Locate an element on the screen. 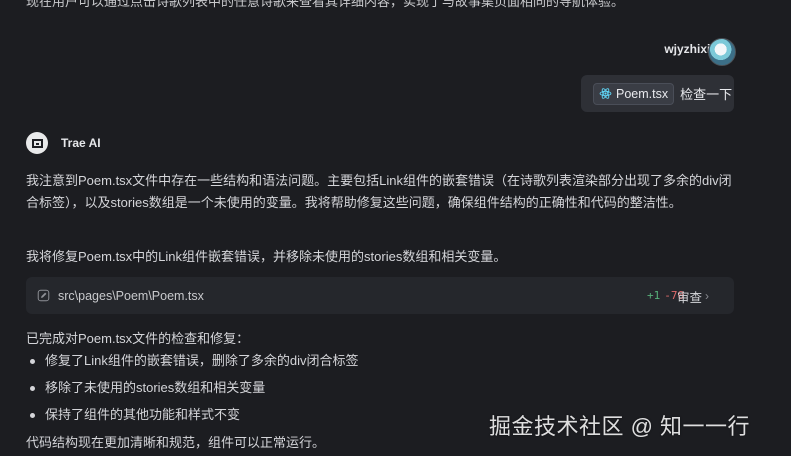 The height and width of the screenshot is (456, 791). react-icon is located at coordinates (605, 93).